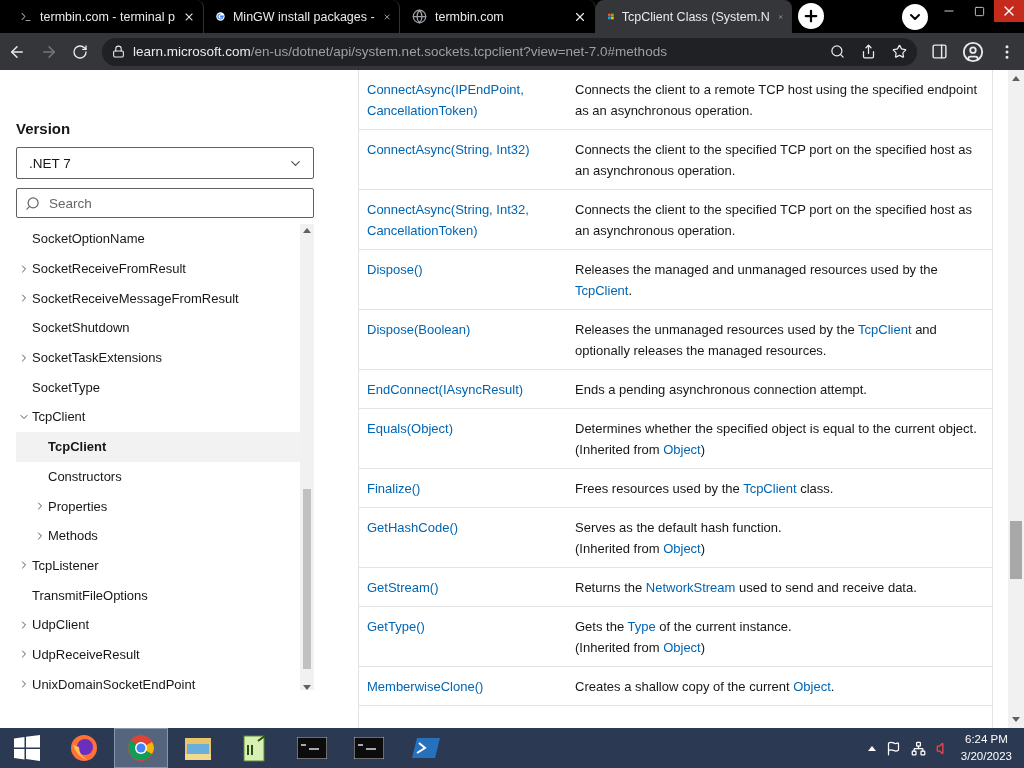 This screenshot has width=1024, height=768. What do you see at coordinates (165, 203) in the screenshot?
I see `search-field: Search` at bounding box center [165, 203].